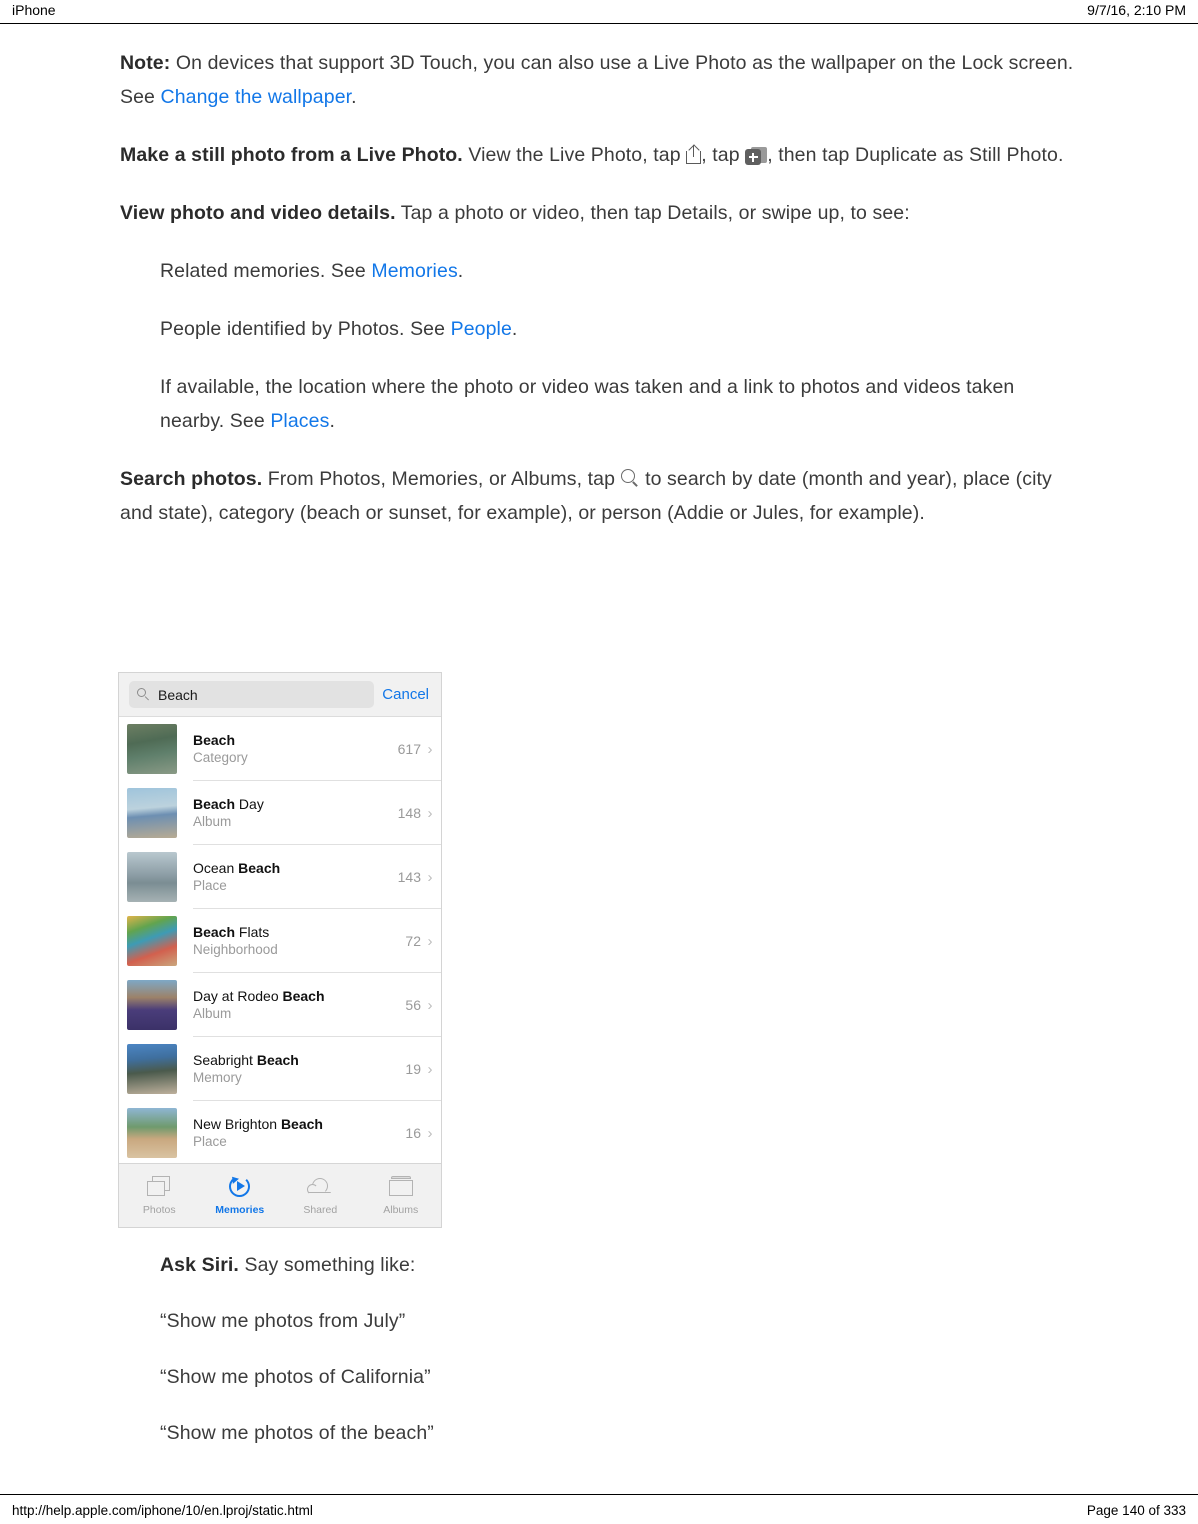  I want to click on search-input: Beach, so click(252, 694).